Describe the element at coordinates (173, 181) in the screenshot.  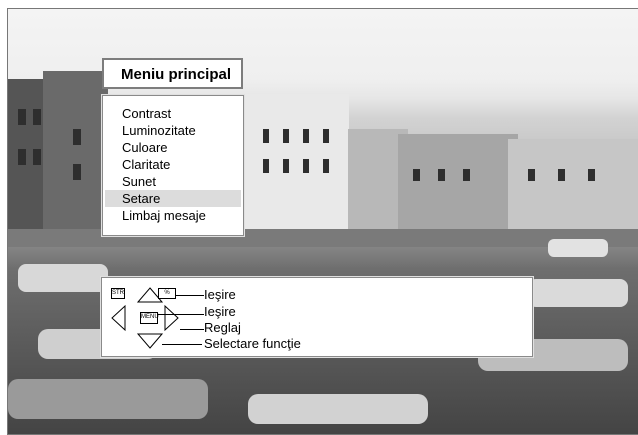
I see `menu-item-sunet: Sunet` at that location.